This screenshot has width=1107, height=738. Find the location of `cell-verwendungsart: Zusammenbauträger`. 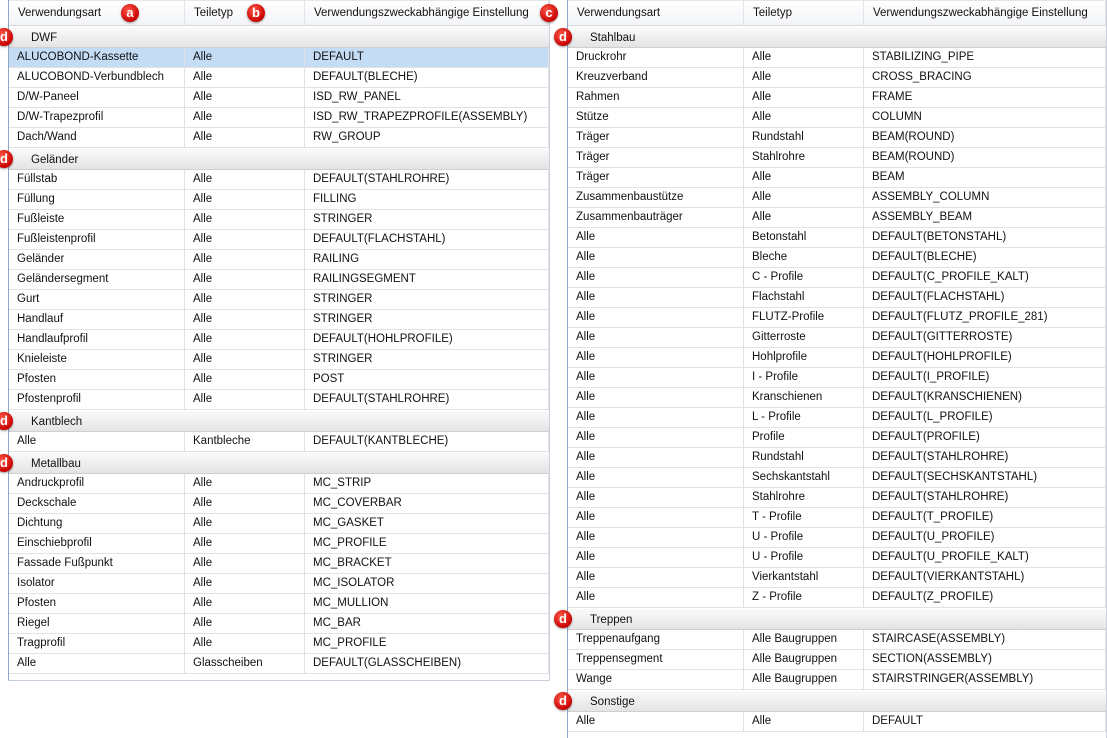

cell-verwendungsart: Zusammenbauträger is located at coordinates (656, 217).